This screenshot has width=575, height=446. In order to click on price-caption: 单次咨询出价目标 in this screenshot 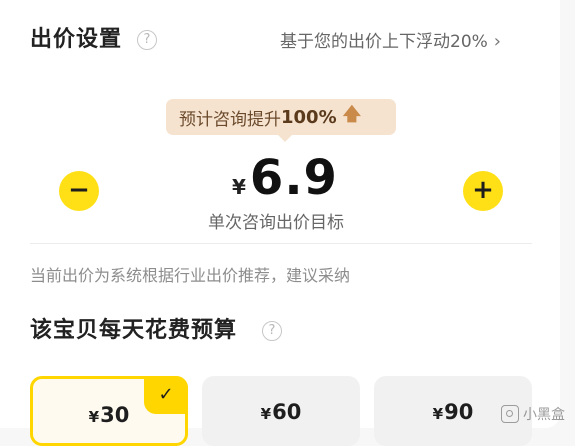, I will do `click(276, 223)`.